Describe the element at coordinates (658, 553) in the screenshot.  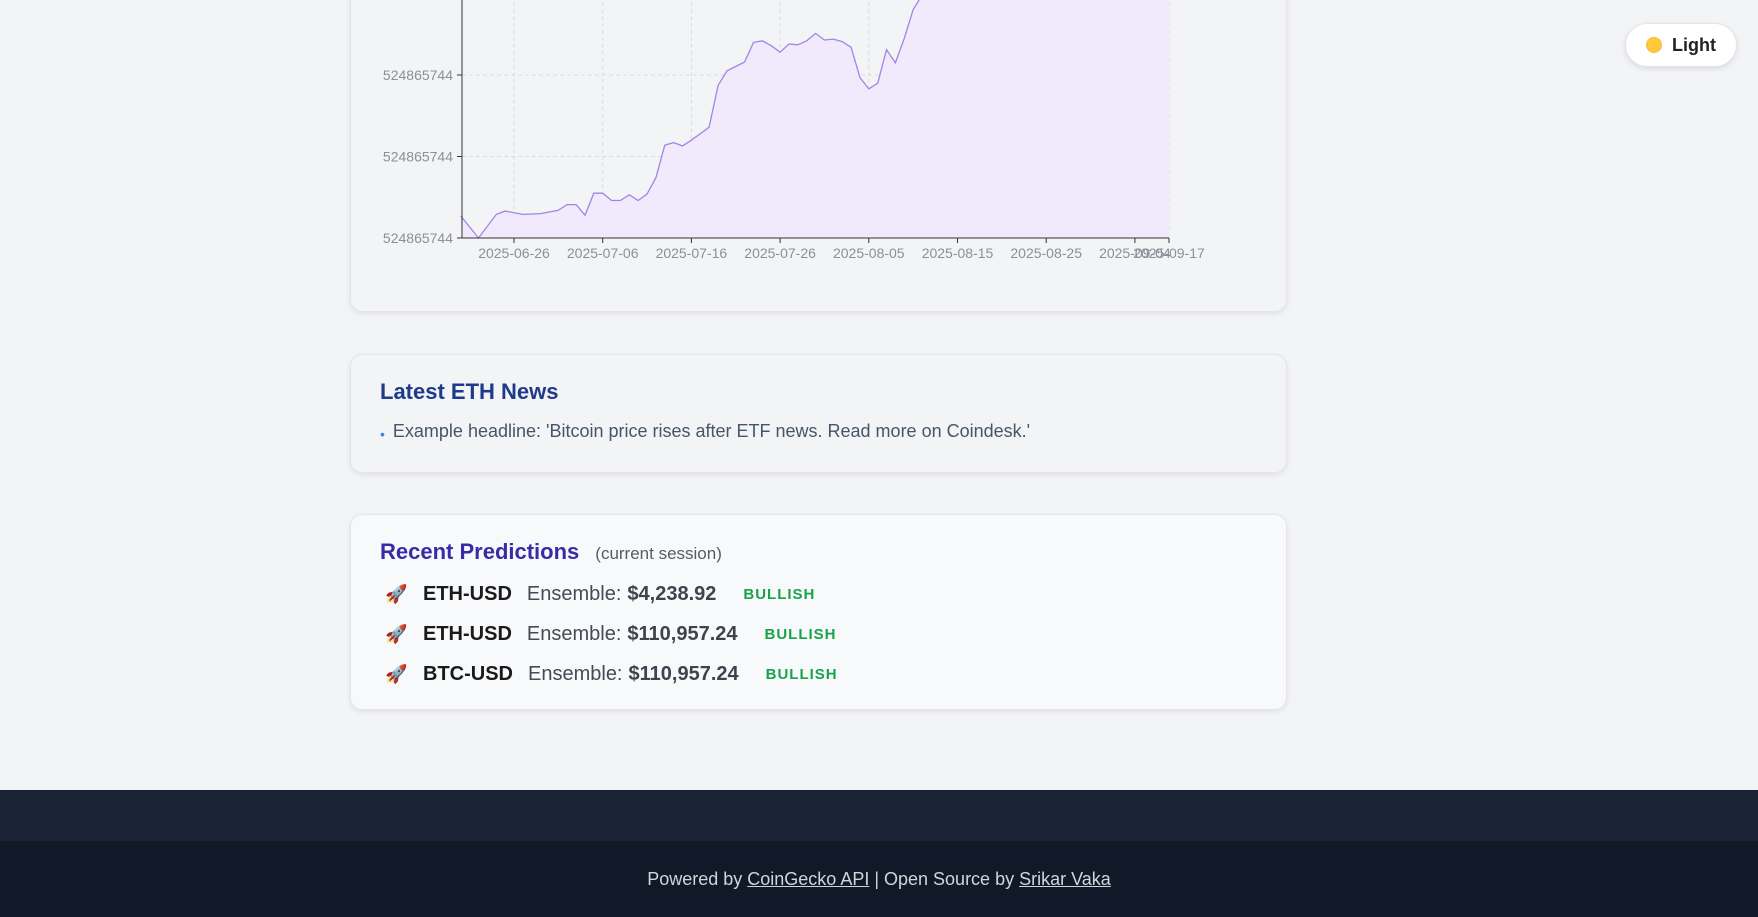
I see `predictions-subtitle: (current session)` at that location.